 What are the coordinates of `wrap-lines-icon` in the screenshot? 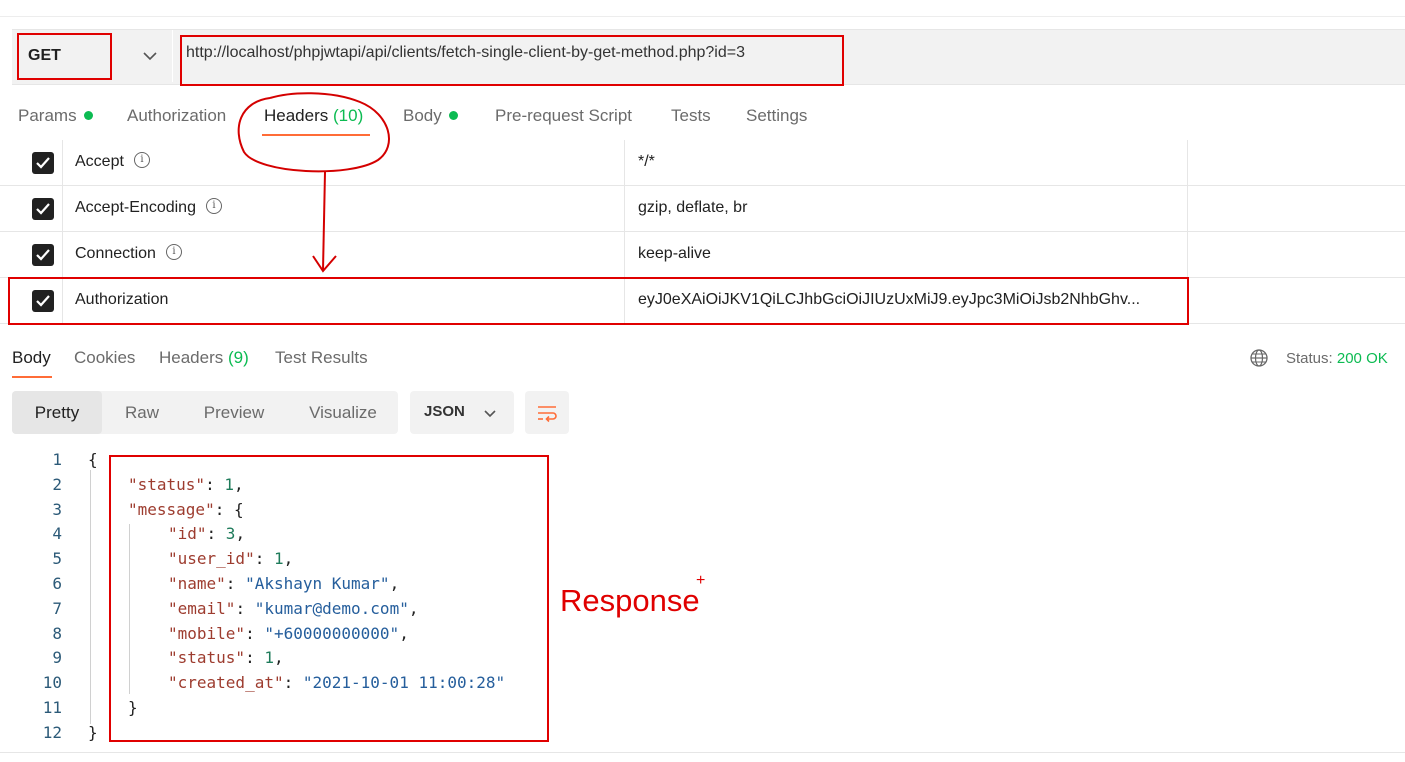 It's located at (547, 414).